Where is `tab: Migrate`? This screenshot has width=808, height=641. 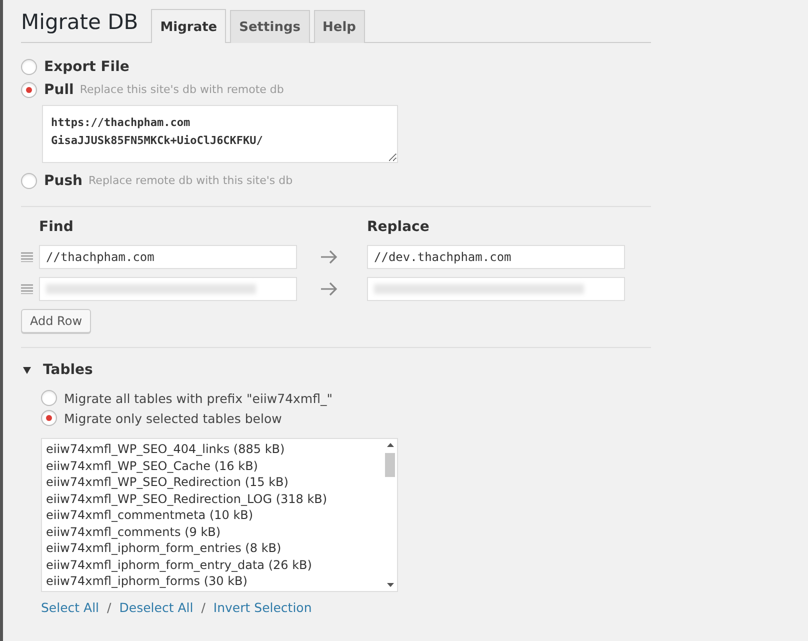
tab: Migrate is located at coordinates (188, 26).